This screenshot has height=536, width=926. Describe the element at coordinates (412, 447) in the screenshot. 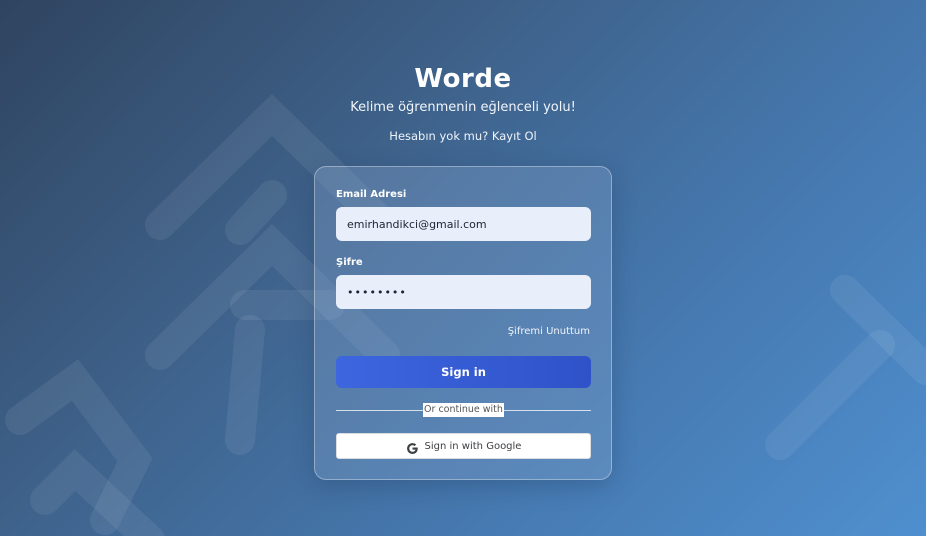

I see `google-icon` at that location.